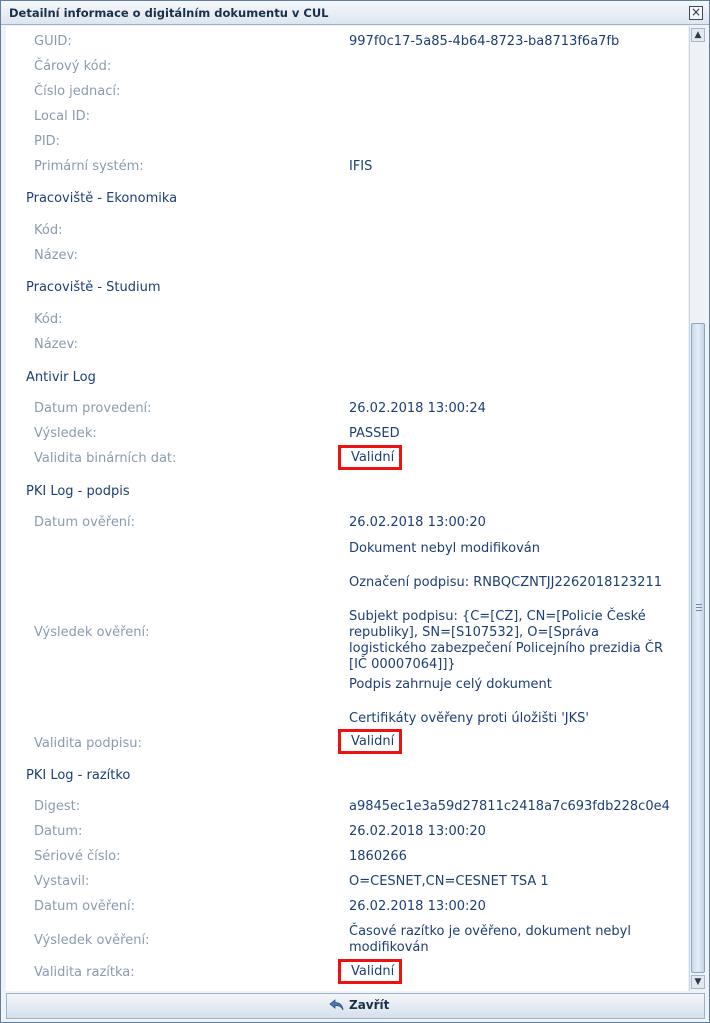 Image resolution: width=710 pixels, height=1023 pixels. What do you see at coordinates (417, 522) in the screenshot?
I see `pki-sign-date-value: 26.02.2018 13:00:20` at bounding box center [417, 522].